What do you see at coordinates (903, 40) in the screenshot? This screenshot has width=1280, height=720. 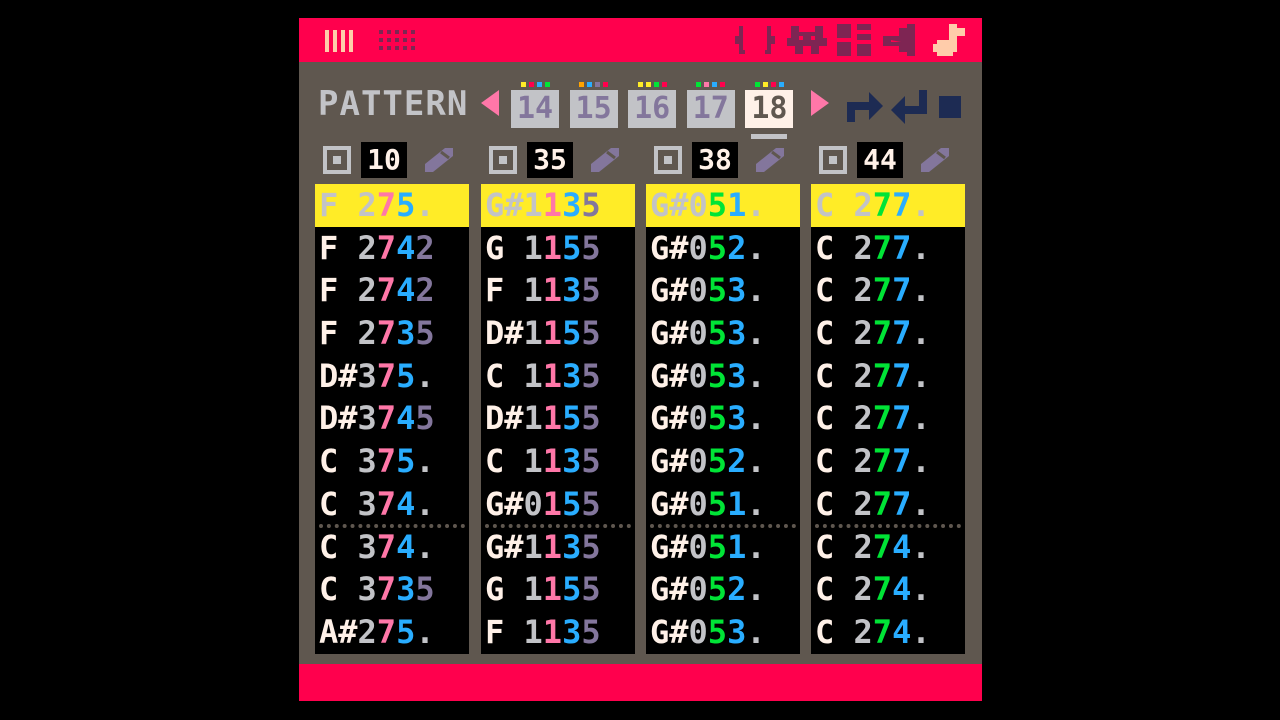 I see `sfx-speaker-icon` at bounding box center [903, 40].